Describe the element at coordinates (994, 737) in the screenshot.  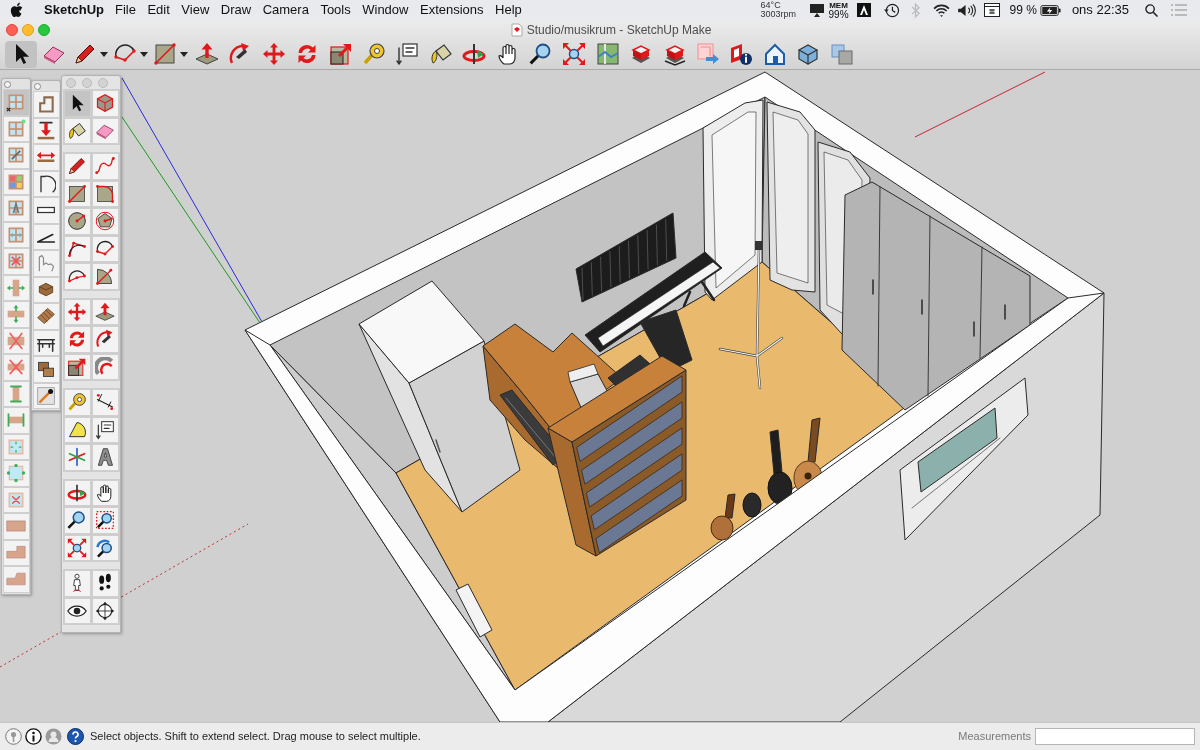
I see `measurements-label: Measurements` at that location.